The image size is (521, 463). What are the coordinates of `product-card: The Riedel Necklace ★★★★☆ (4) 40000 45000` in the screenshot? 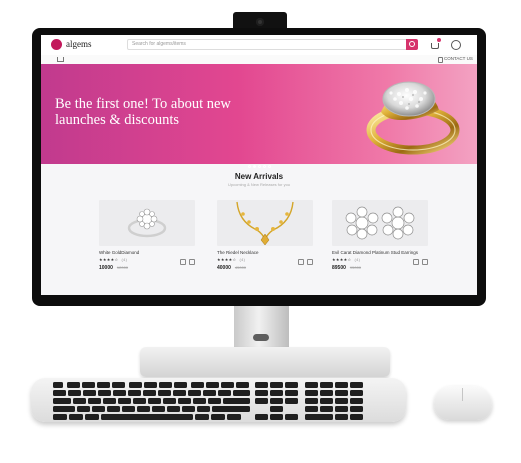 It's located at (265, 235).